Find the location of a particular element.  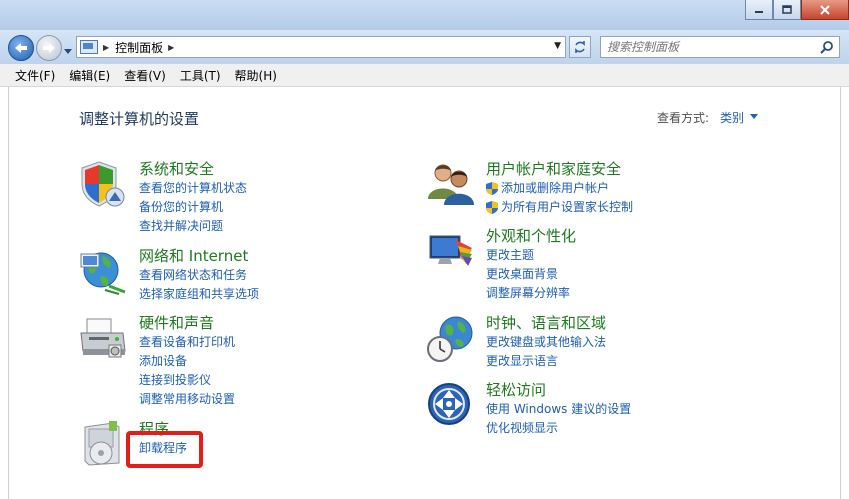

page-title: 调整计算机的设置 is located at coordinates (139, 119).